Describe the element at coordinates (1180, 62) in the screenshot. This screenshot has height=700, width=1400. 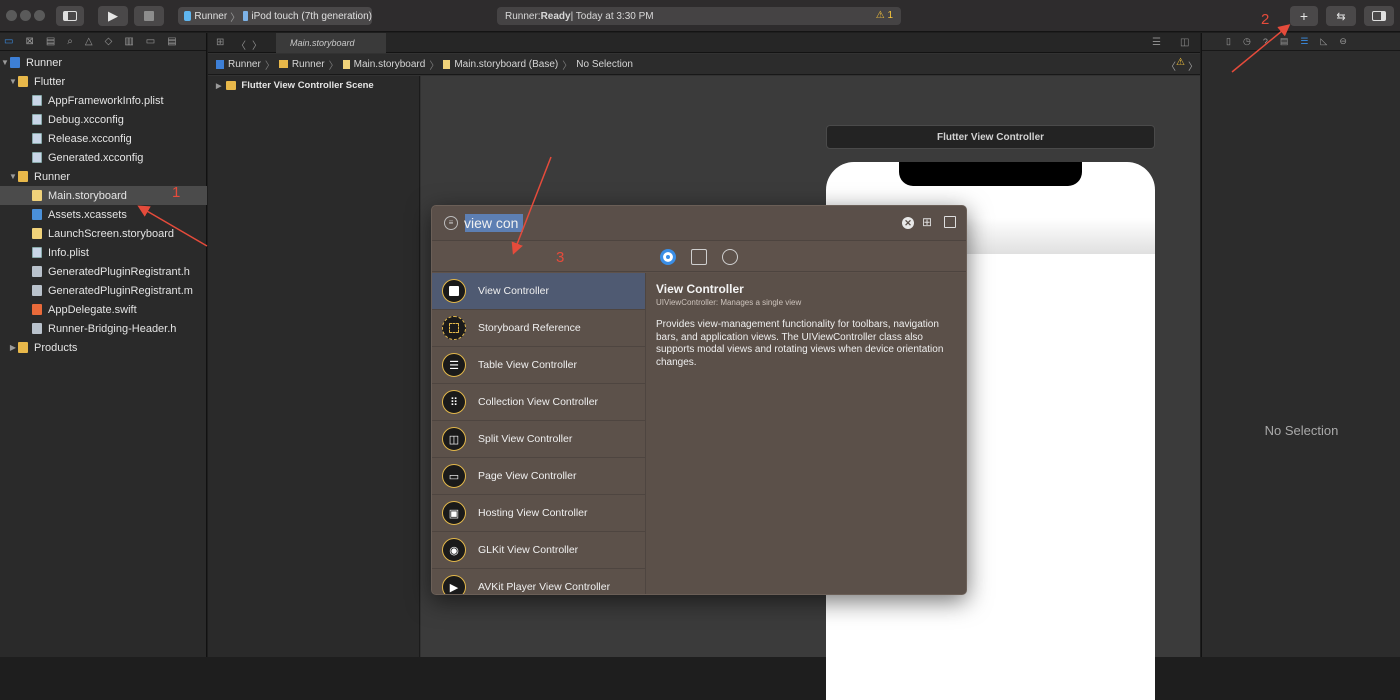
I see `warning-icon: ⚠` at that location.